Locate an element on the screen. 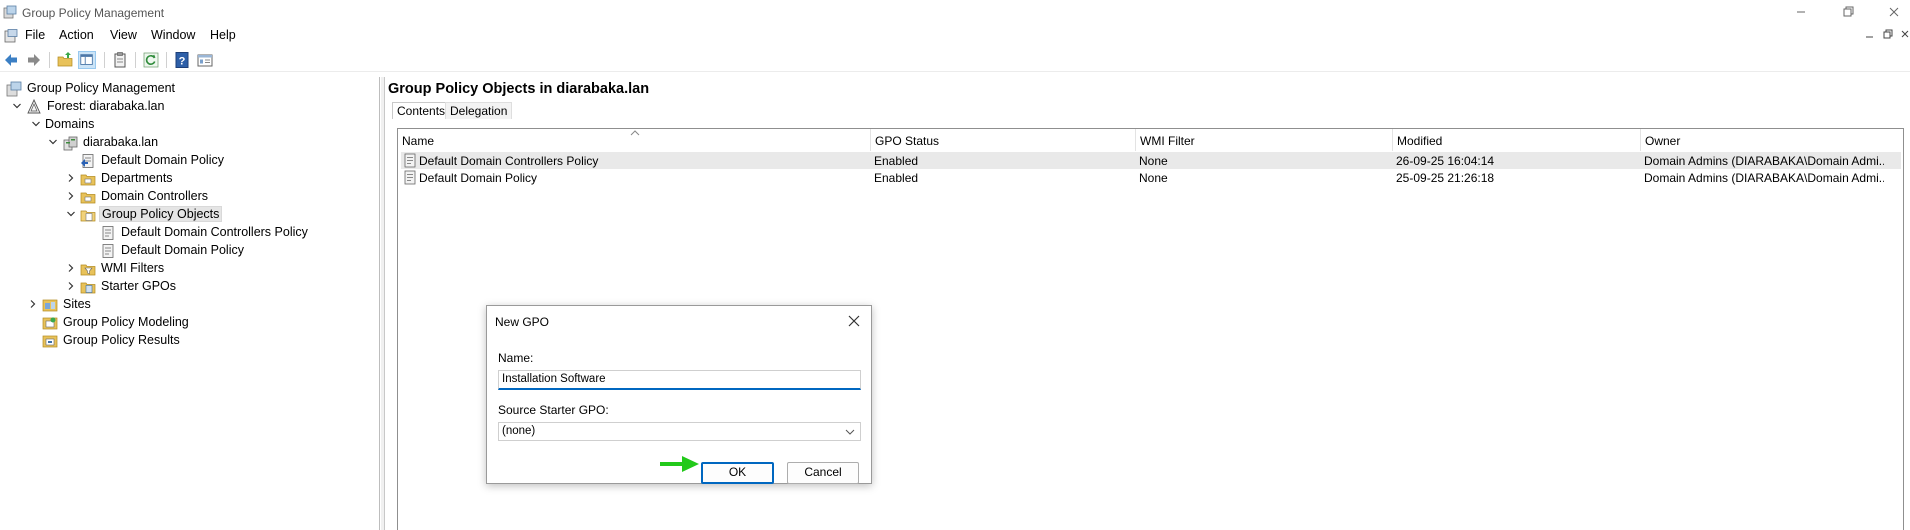 This screenshot has height=530, width=1910. tree-item-label: Group Policy Modeling is located at coordinates (126, 322).